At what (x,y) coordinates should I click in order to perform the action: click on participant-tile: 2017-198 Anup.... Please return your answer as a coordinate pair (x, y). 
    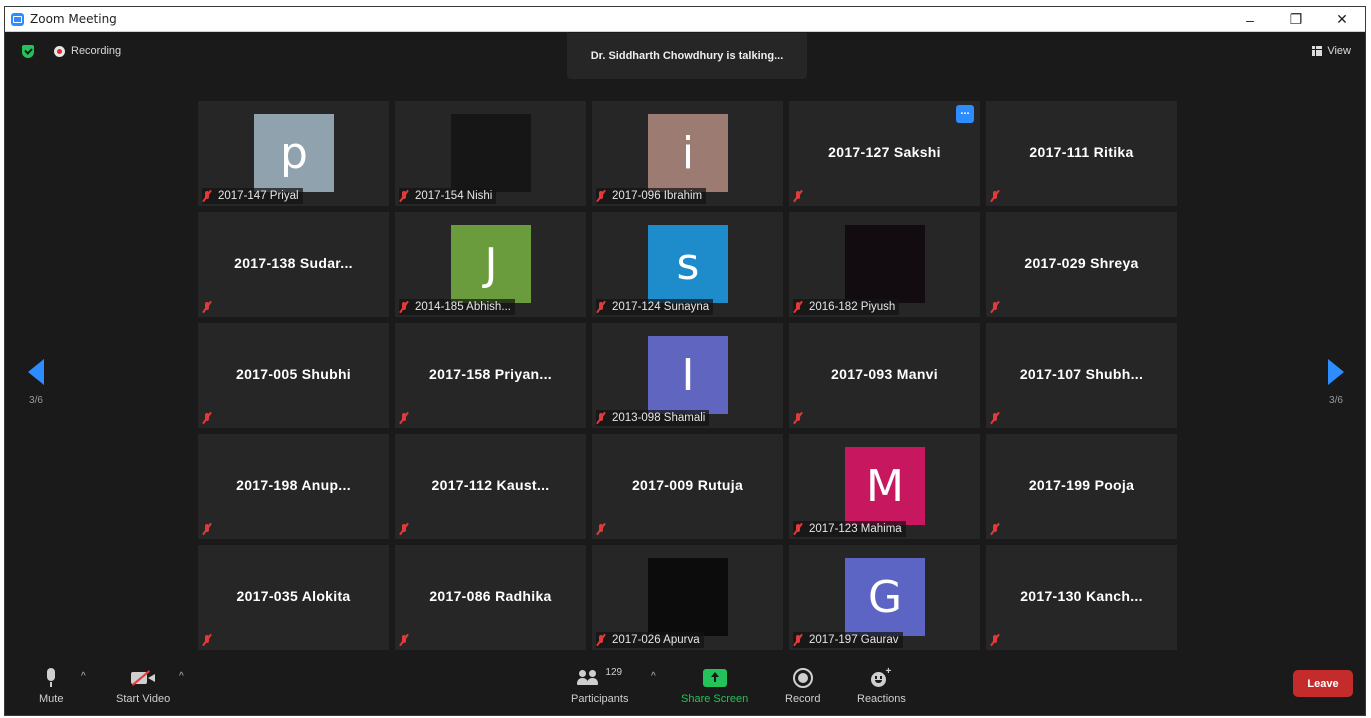
    Looking at the image, I should click on (293, 486).